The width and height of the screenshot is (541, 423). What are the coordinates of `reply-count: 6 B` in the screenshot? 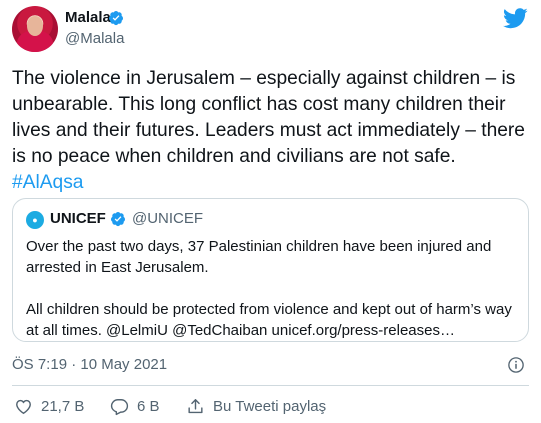 It's located at (148, 406).